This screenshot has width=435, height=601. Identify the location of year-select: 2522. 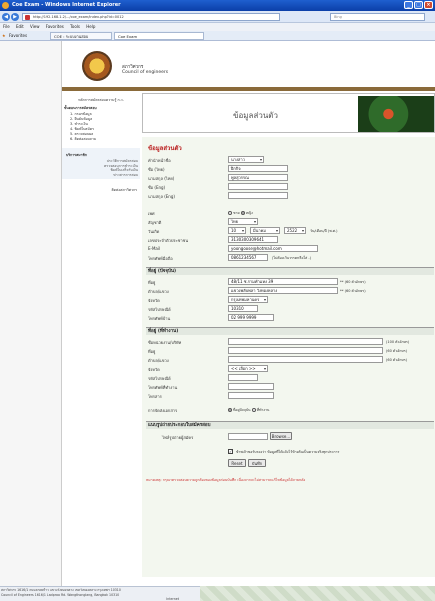
(295, 230).